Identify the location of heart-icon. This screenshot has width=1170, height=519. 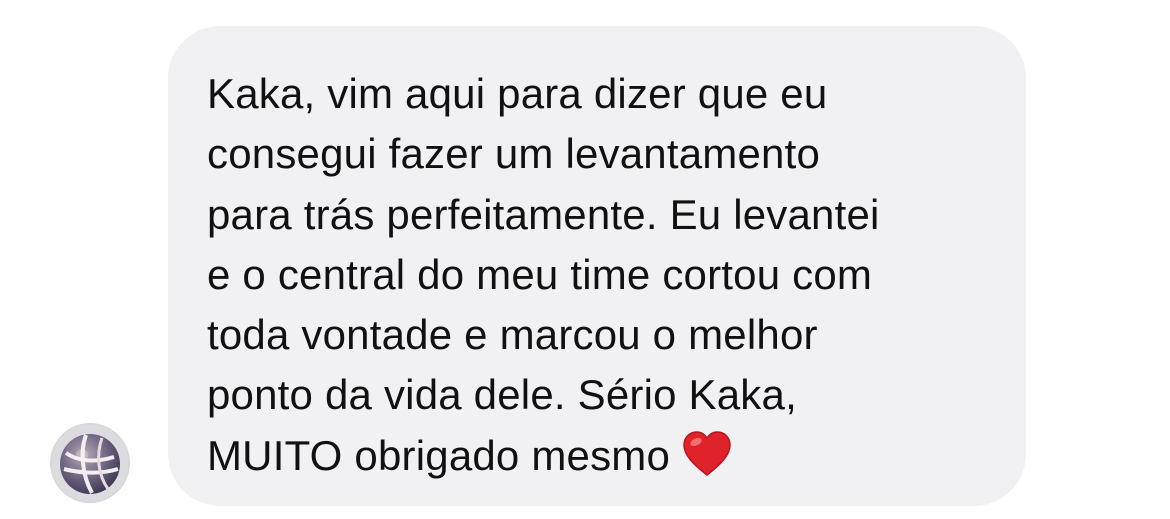
(707, 453).